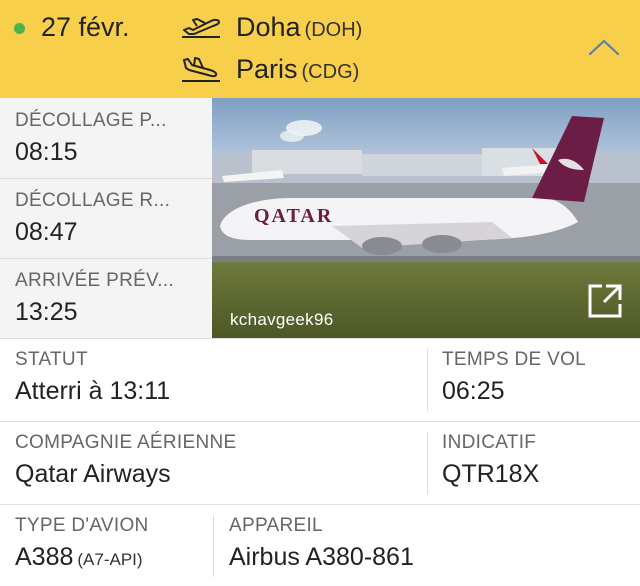 The height and width of the screenshot is (586, 640). I want to click on origin-code: (DOH), so click(333, 30).